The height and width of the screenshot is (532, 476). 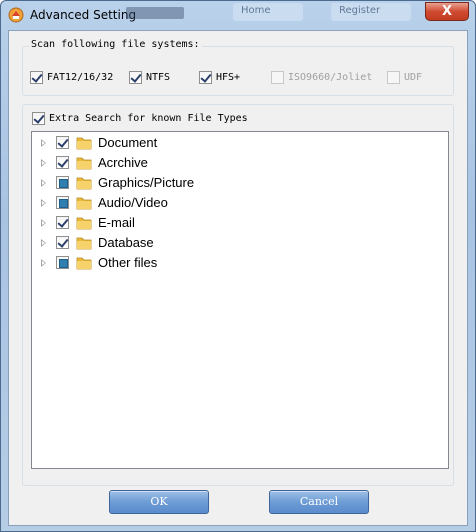 I want to click on fs-checkbox-ntfs: NTFS, so click(x=149, y=77).